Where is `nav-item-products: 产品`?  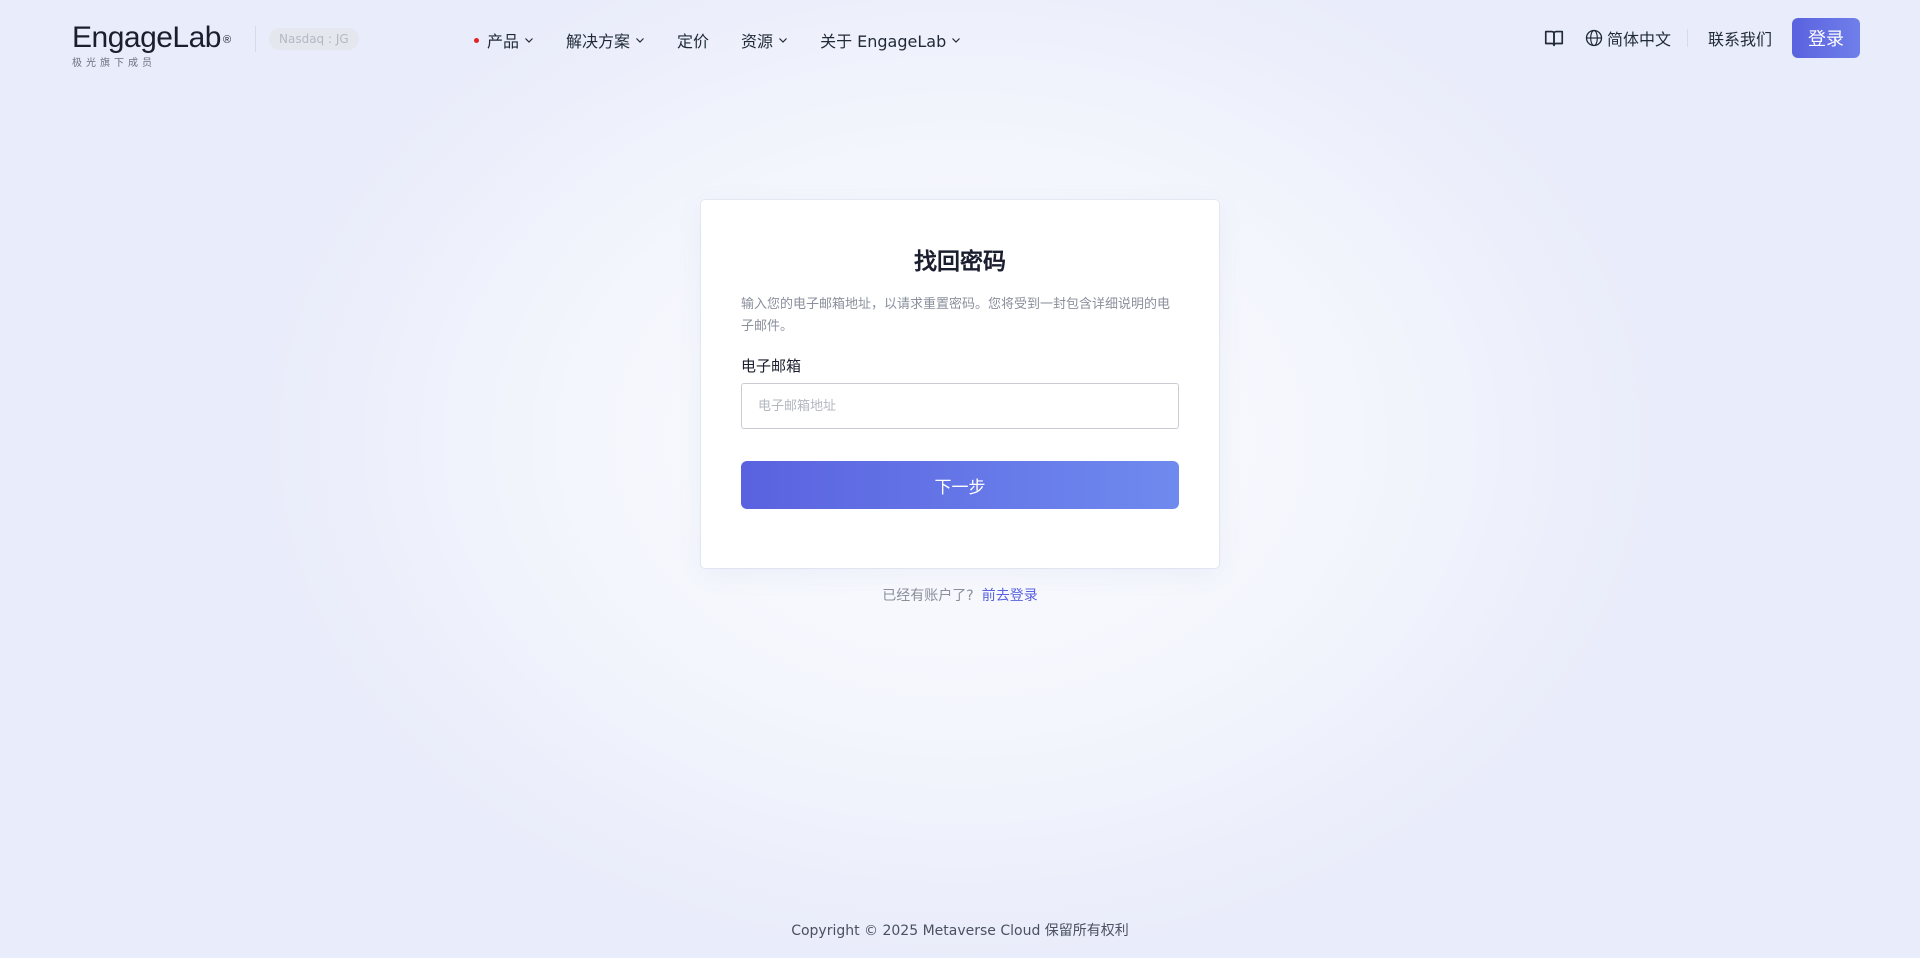
nav-item-products: 产品 is located at coordinates (504, 40).